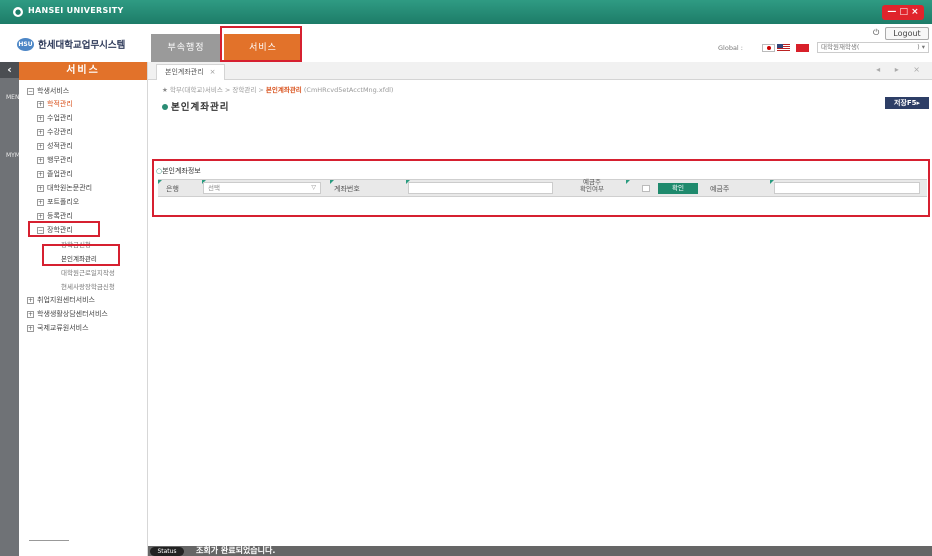 Image resolution: width=932 pixels, height=556 pixels. What do you see at coordinates (60, 160) in the screenshot?
I see `tree-item-label: 행무관리` at bounding box center [60, 160].